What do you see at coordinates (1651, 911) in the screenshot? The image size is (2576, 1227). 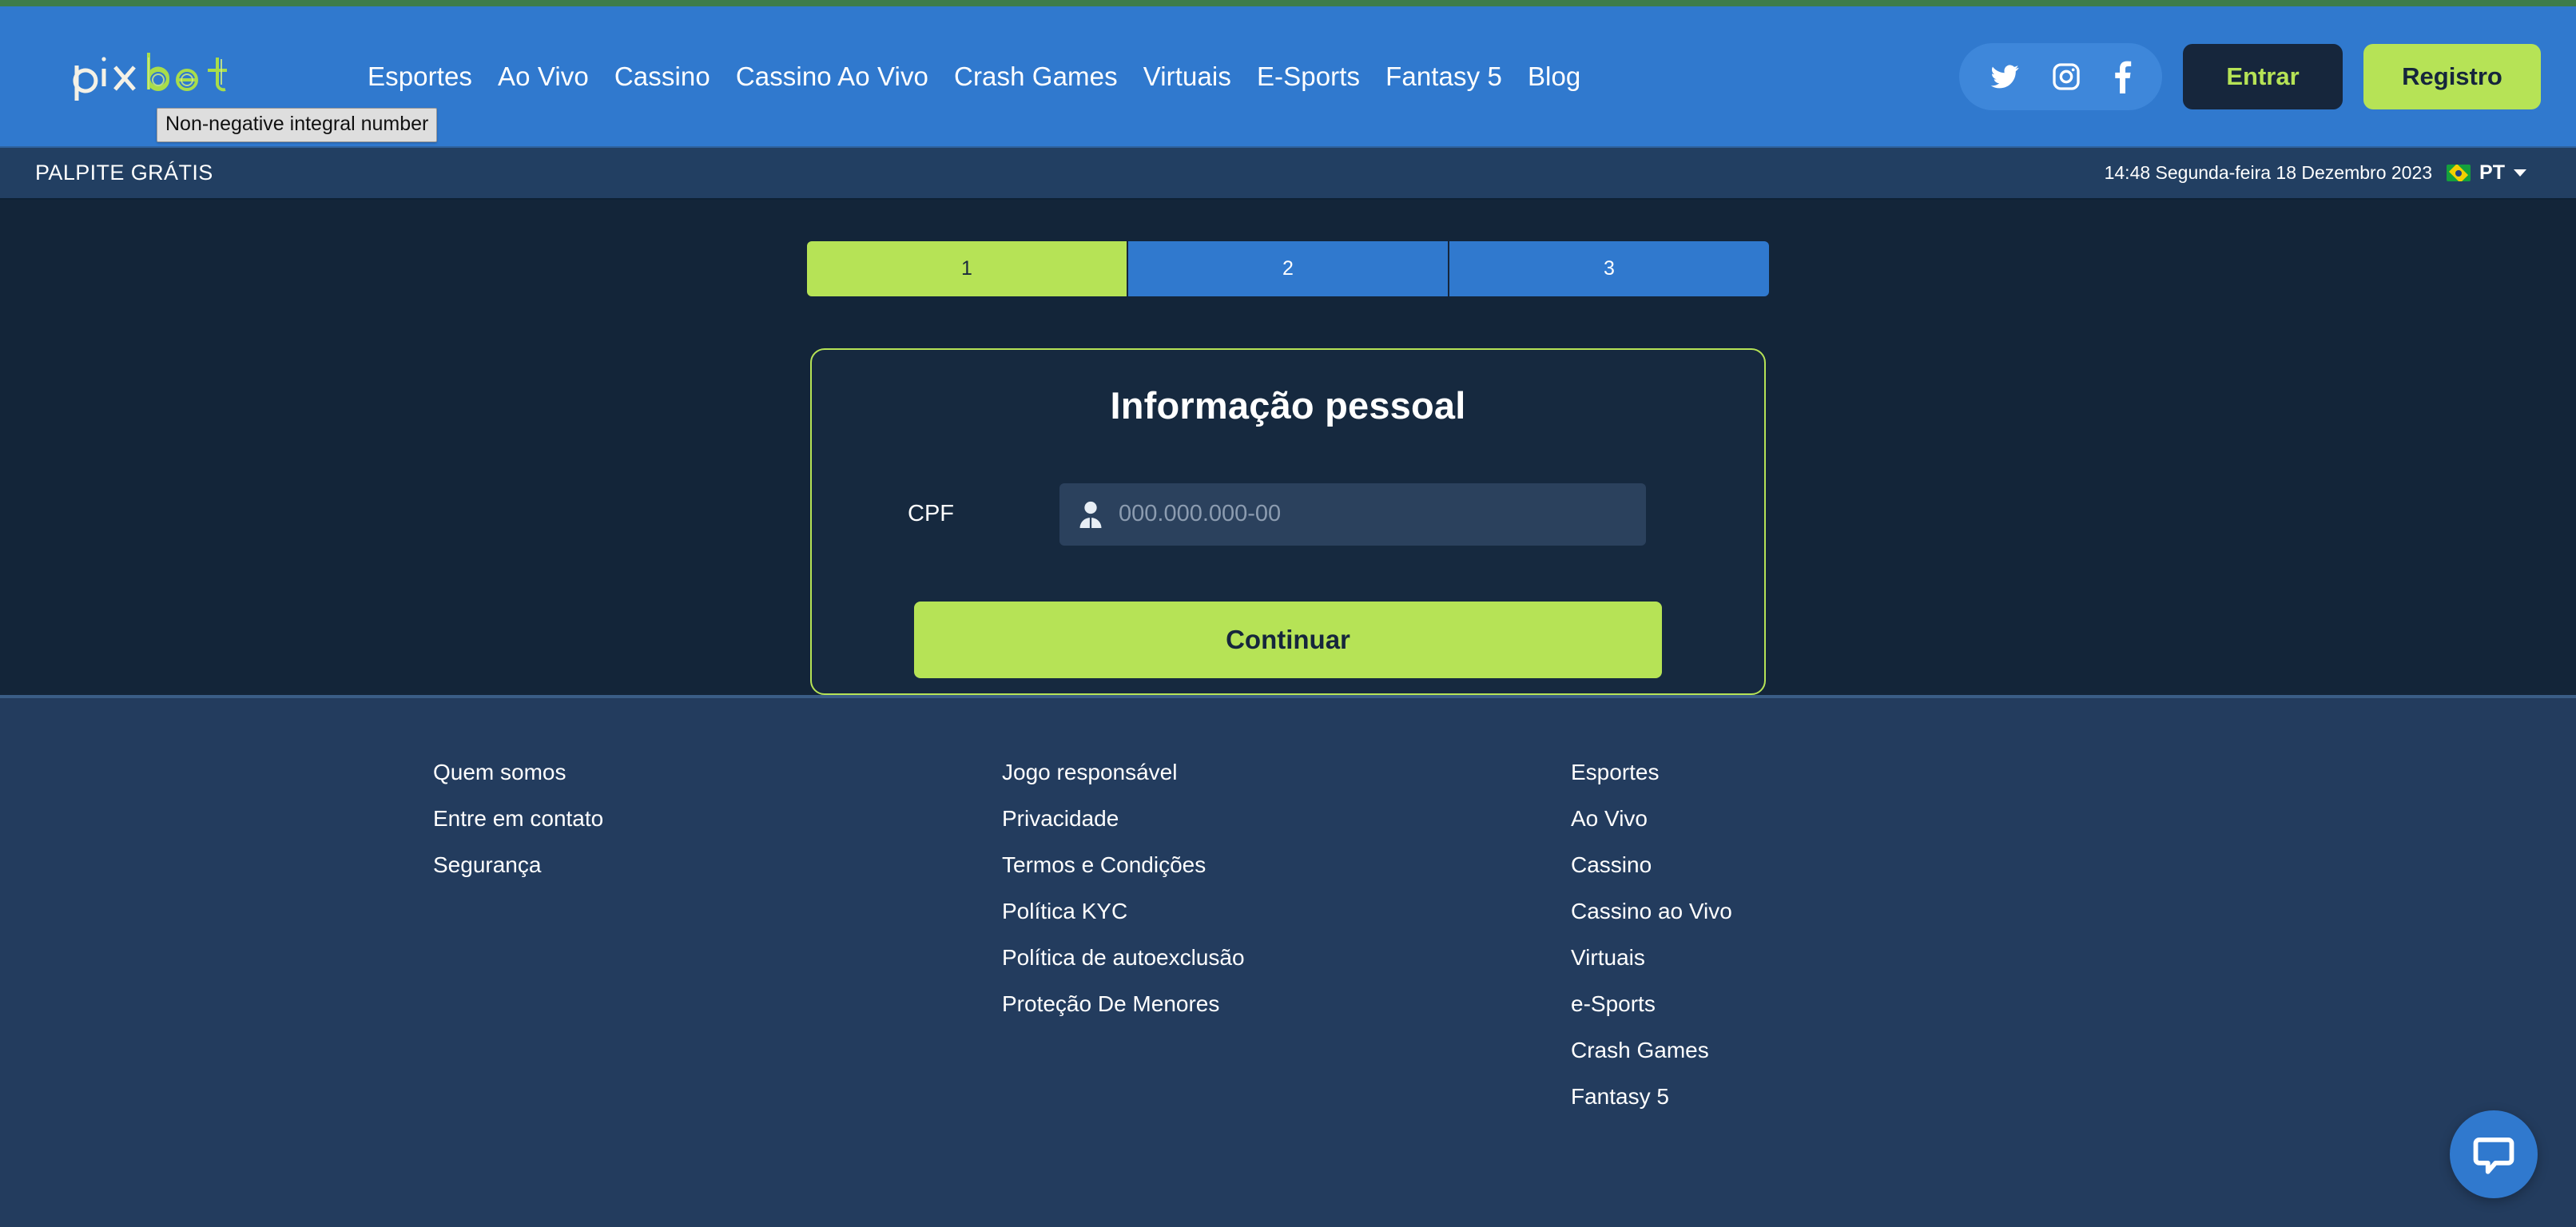 I see `footer-link-cassino-ao-vivo: Cassino ao Vivo` at bounding box center [1651, 911].